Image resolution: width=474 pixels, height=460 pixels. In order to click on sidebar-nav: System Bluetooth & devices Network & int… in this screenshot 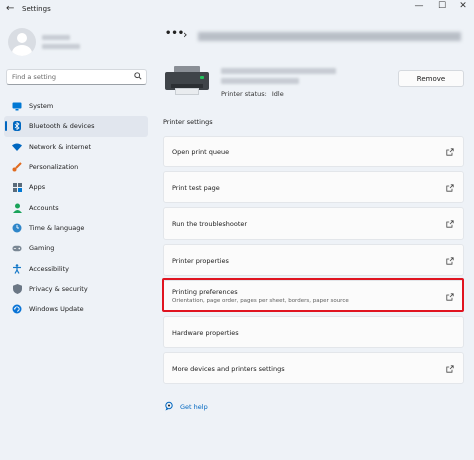, I will do `click(76, 207)`.